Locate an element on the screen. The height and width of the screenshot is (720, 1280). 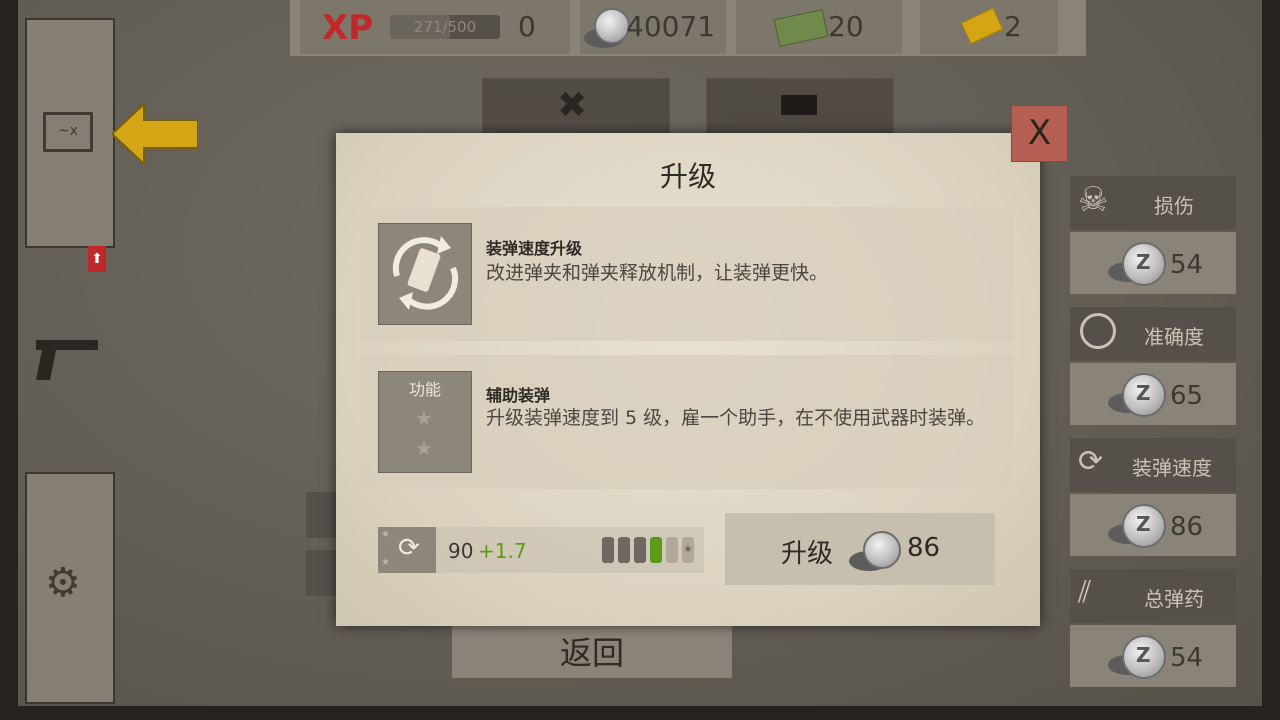
stat-damage-cost: Z 54 is located at coordinates (1153, 263).